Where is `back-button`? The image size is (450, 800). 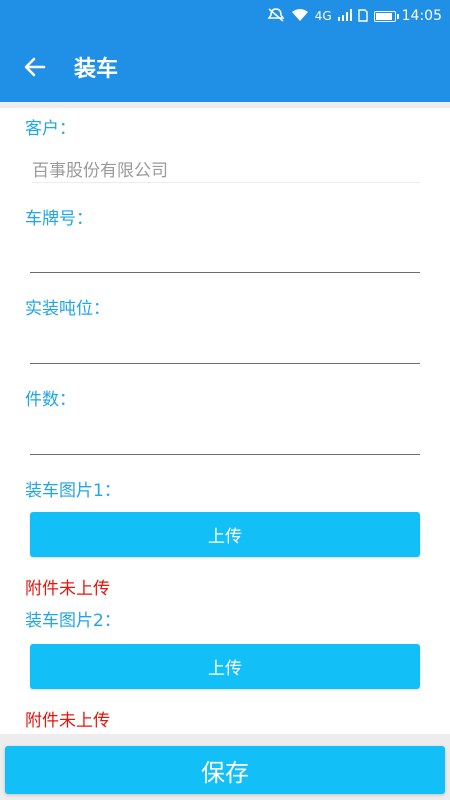
back-button is located at coordinates (35, 67).